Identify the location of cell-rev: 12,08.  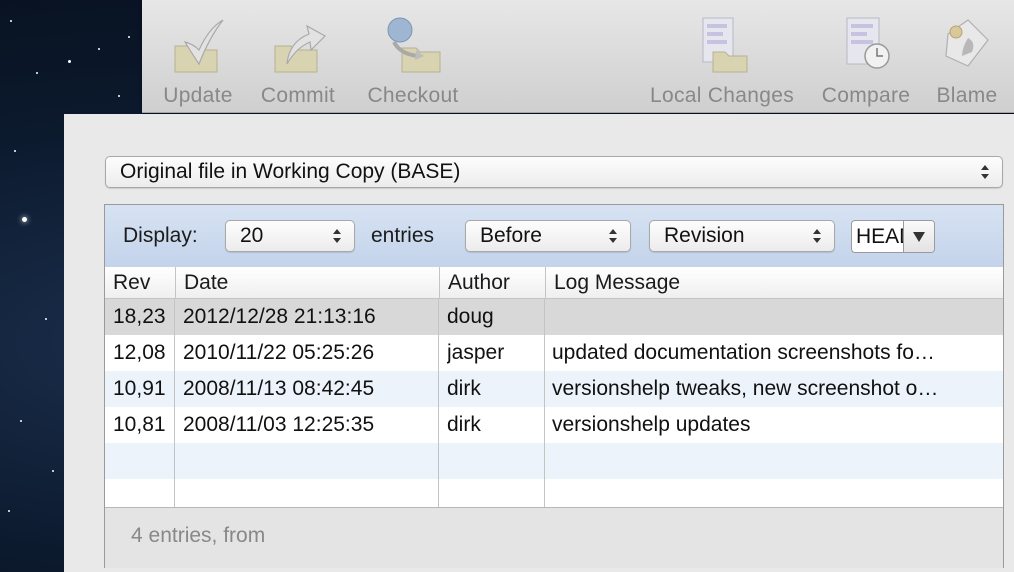
(139, 352).